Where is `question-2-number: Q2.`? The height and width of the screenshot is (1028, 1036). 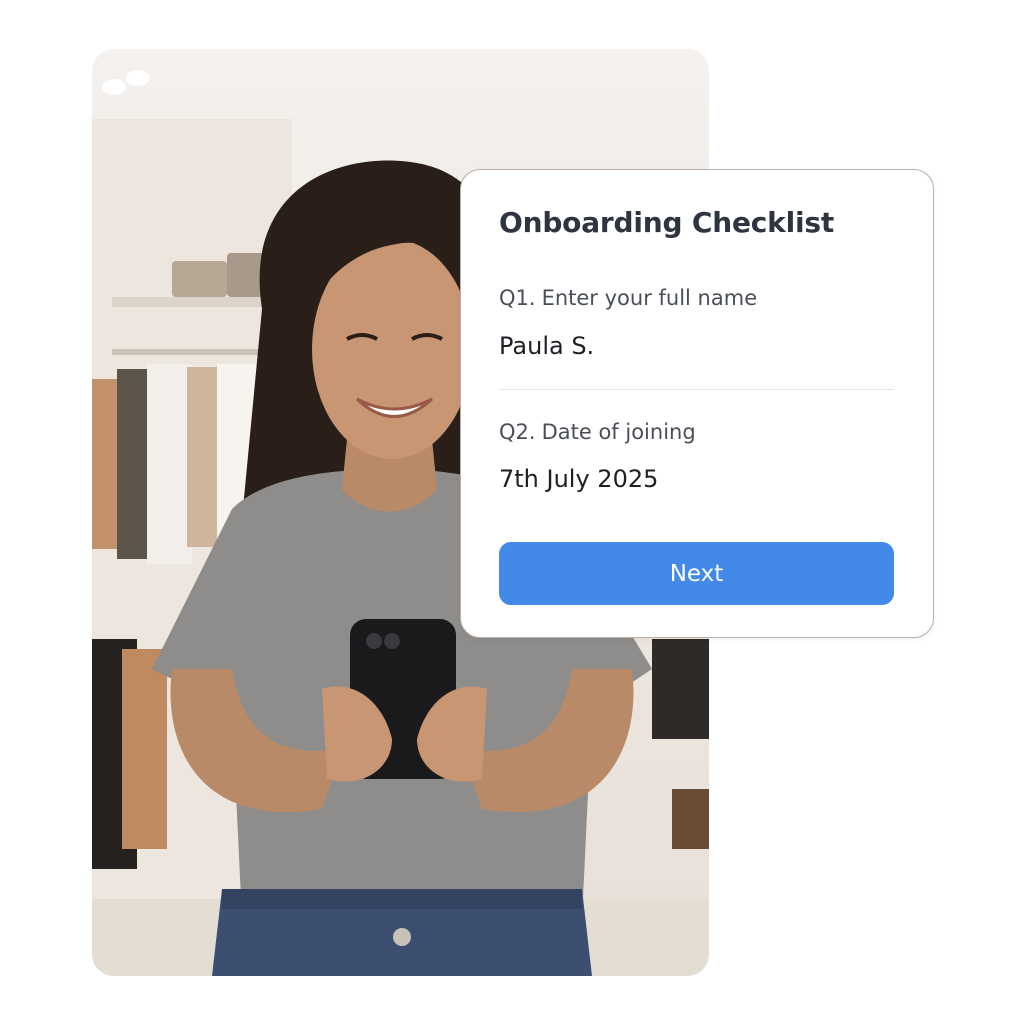 question-2-number: Q2. is located at coordinates (517, 432).